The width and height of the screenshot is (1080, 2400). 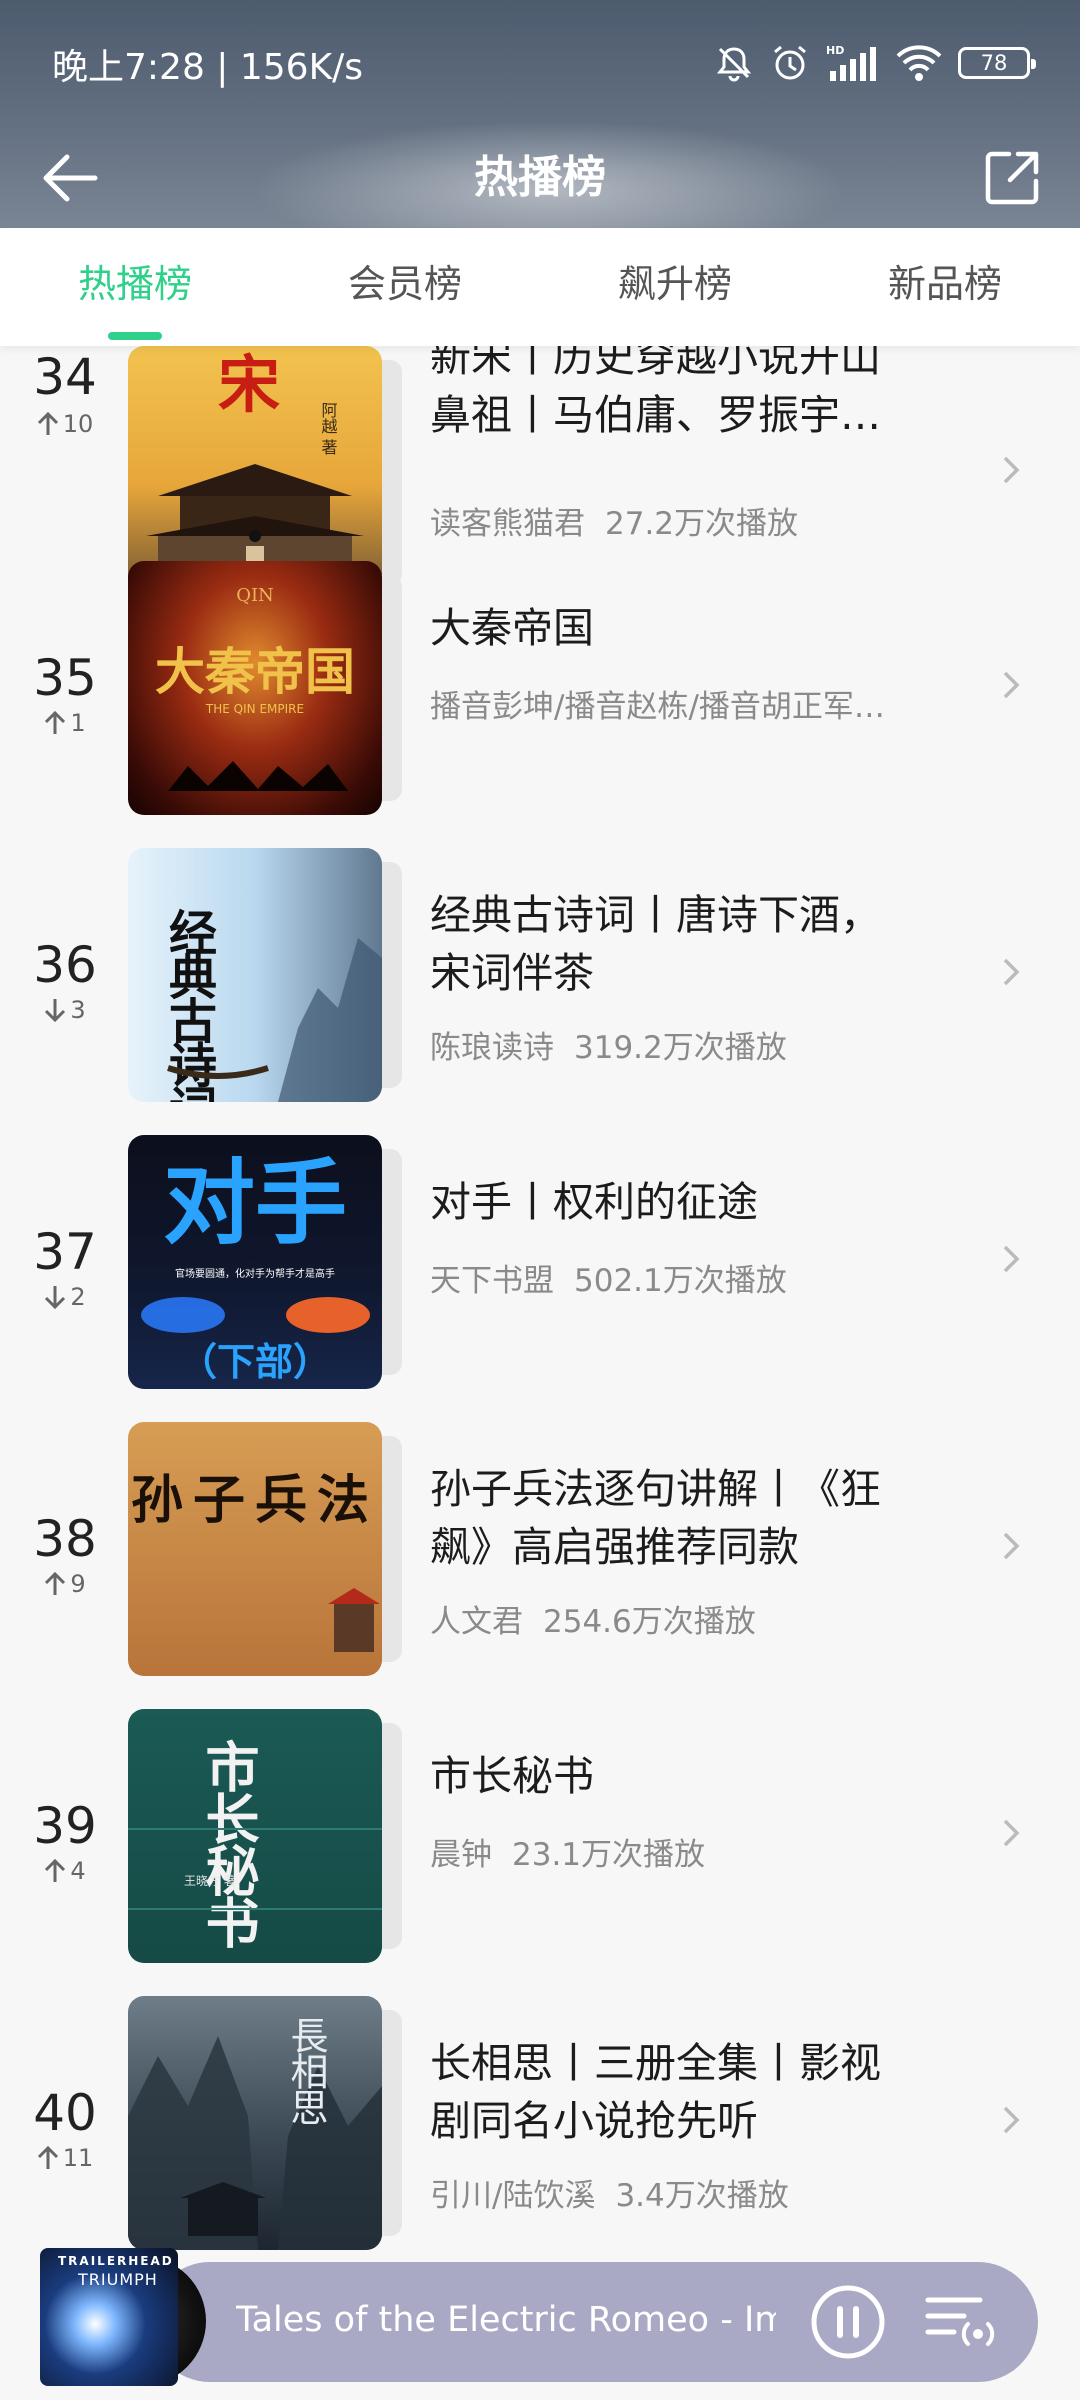 What do you see at coordinates (65, 1539) in the screenshot?
I see `rank-number: 38` at bounding box center [65, 1539].